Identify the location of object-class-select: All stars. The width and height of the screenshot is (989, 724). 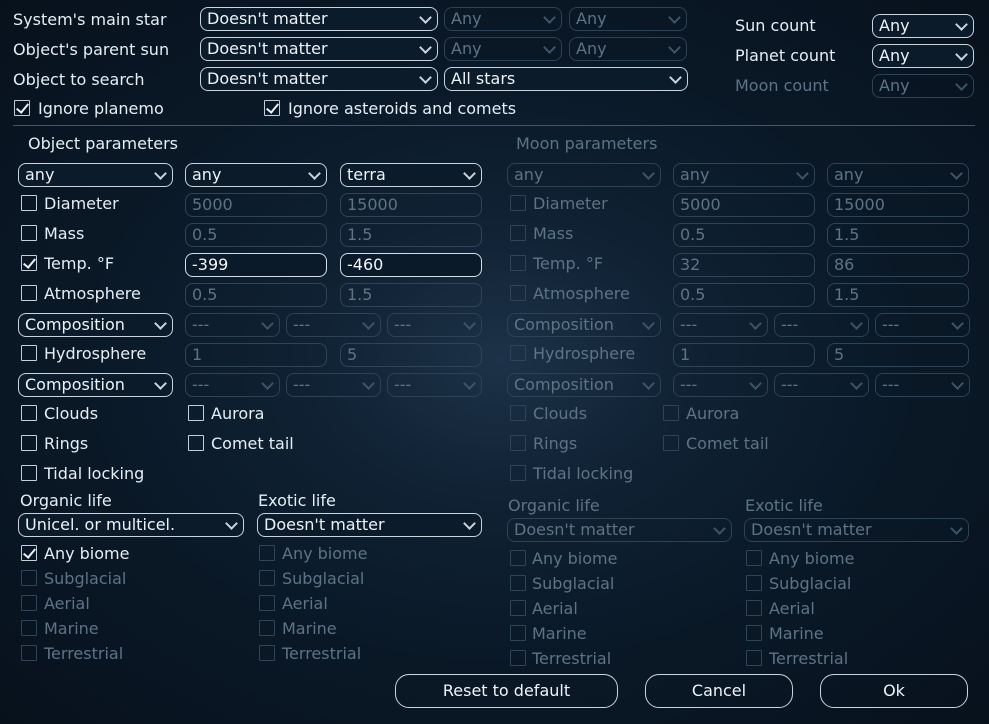
(566, 79).